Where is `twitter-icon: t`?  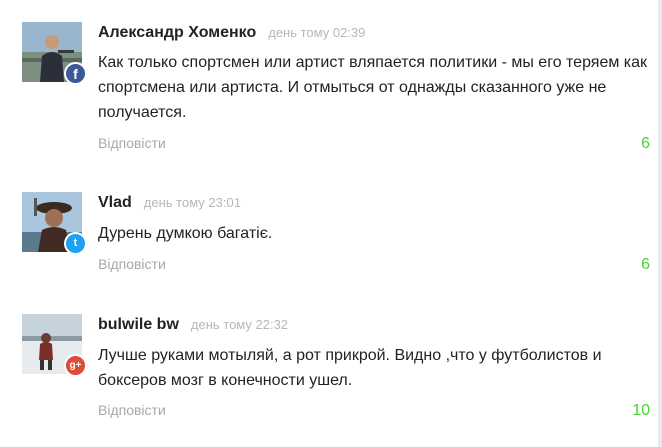
twitter-icon: t is located at coordinates (75, 243).